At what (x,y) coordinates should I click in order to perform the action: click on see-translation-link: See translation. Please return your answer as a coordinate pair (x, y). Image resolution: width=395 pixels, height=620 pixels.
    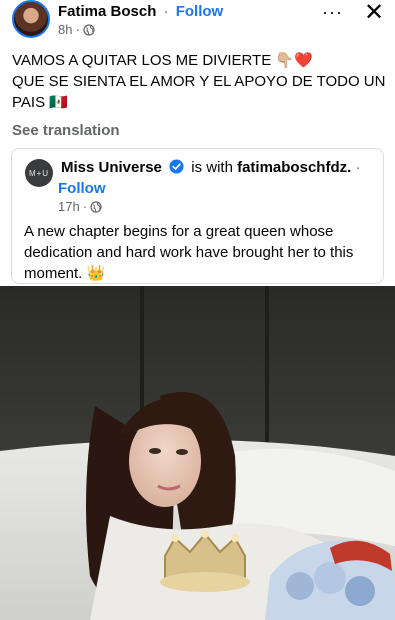
    Looking at the image, I should click on (66, 130).